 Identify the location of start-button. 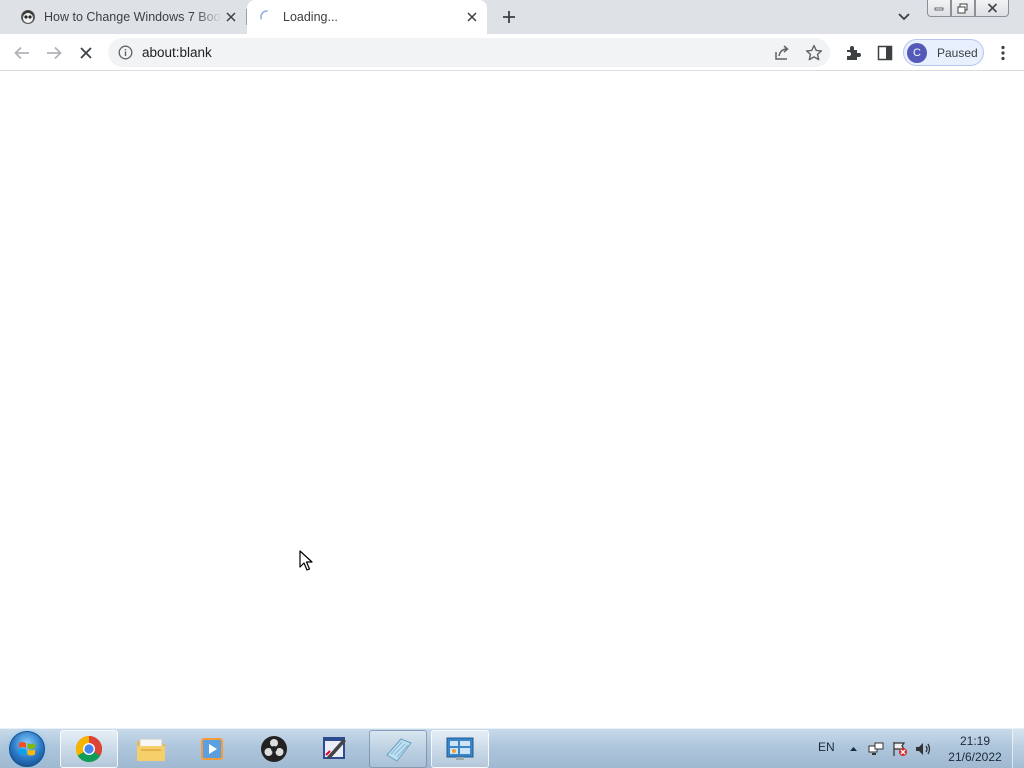
(27, 748).